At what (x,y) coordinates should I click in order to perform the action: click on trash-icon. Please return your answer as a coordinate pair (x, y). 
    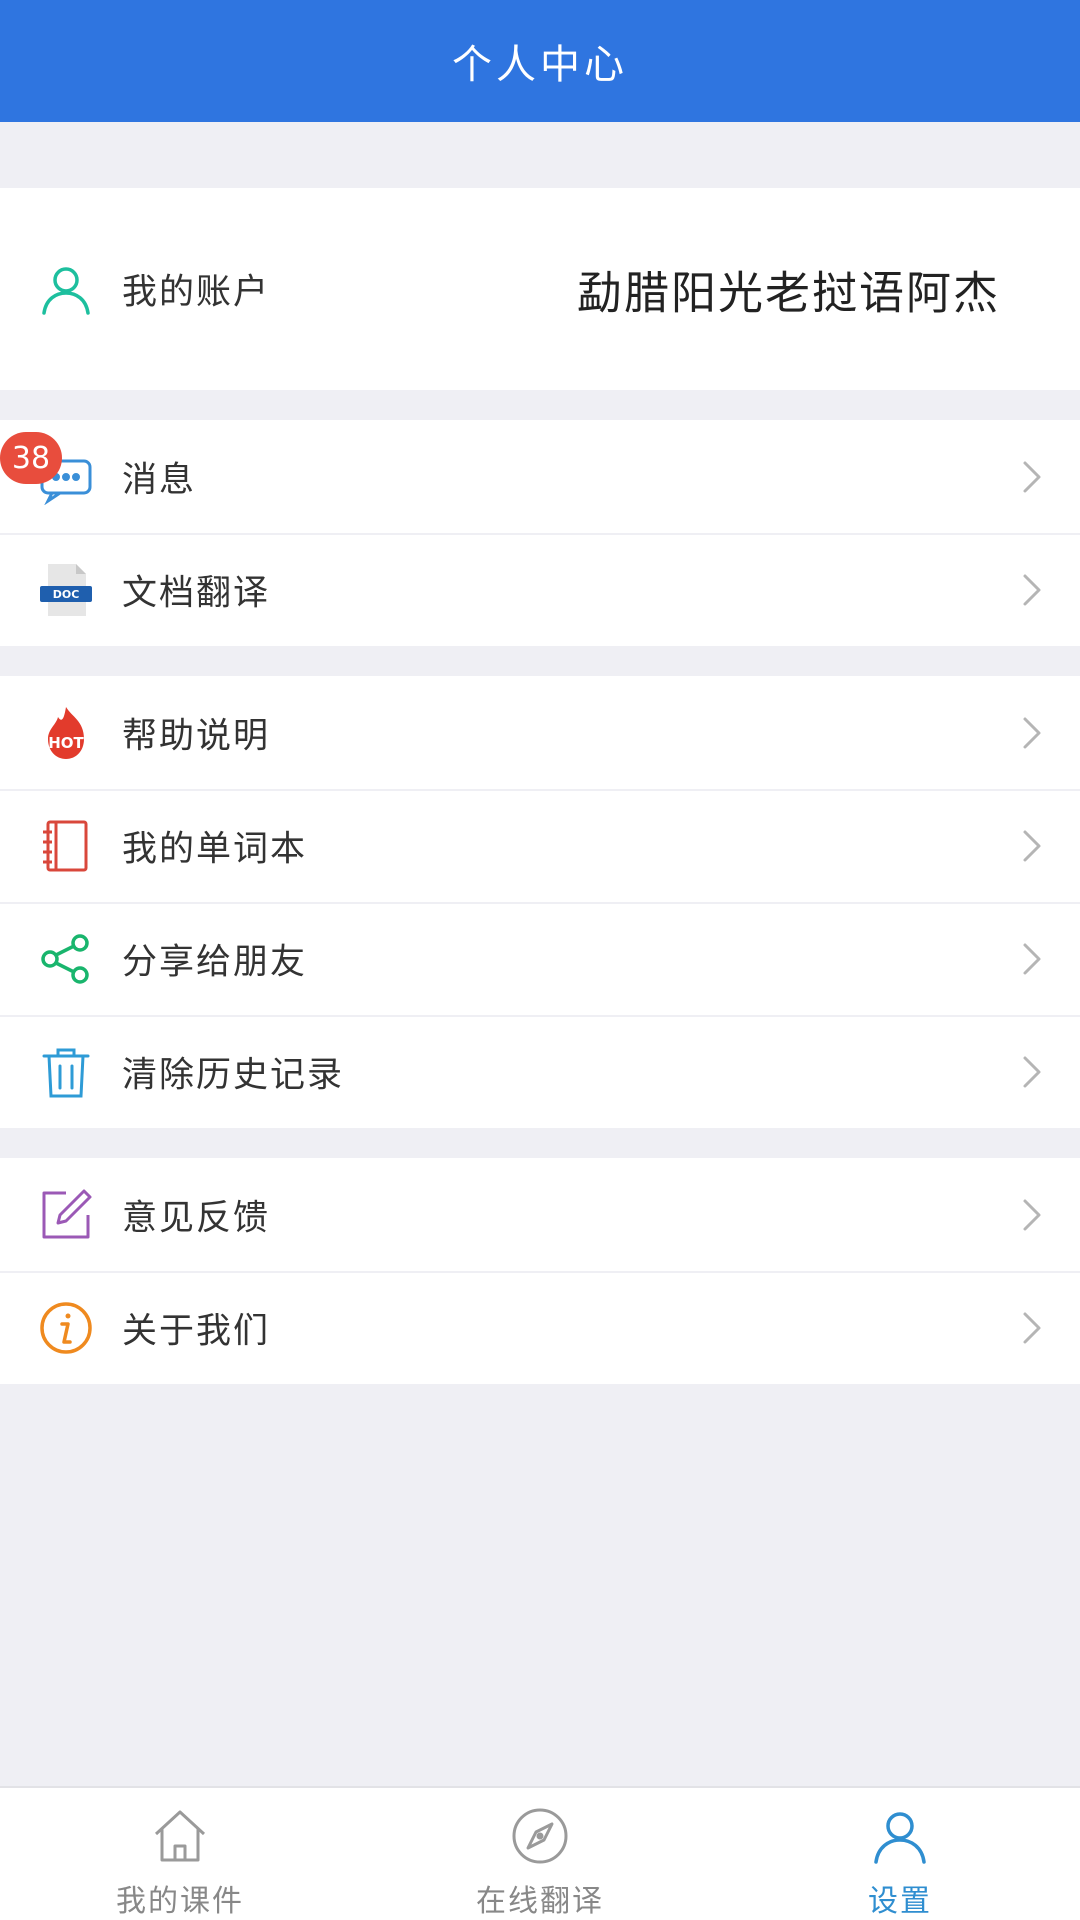
    Looking at the image, I should click on (66, 1072).